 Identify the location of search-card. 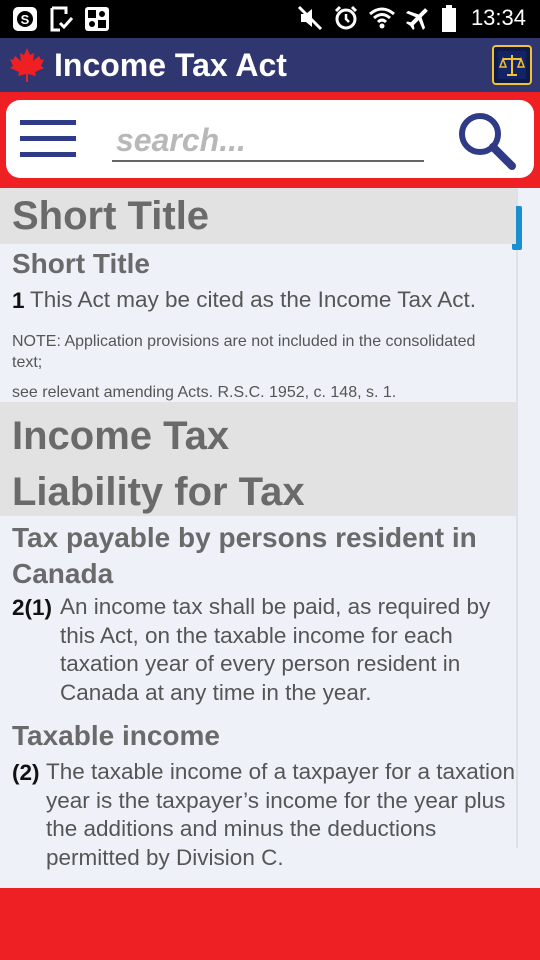
(270, 139).